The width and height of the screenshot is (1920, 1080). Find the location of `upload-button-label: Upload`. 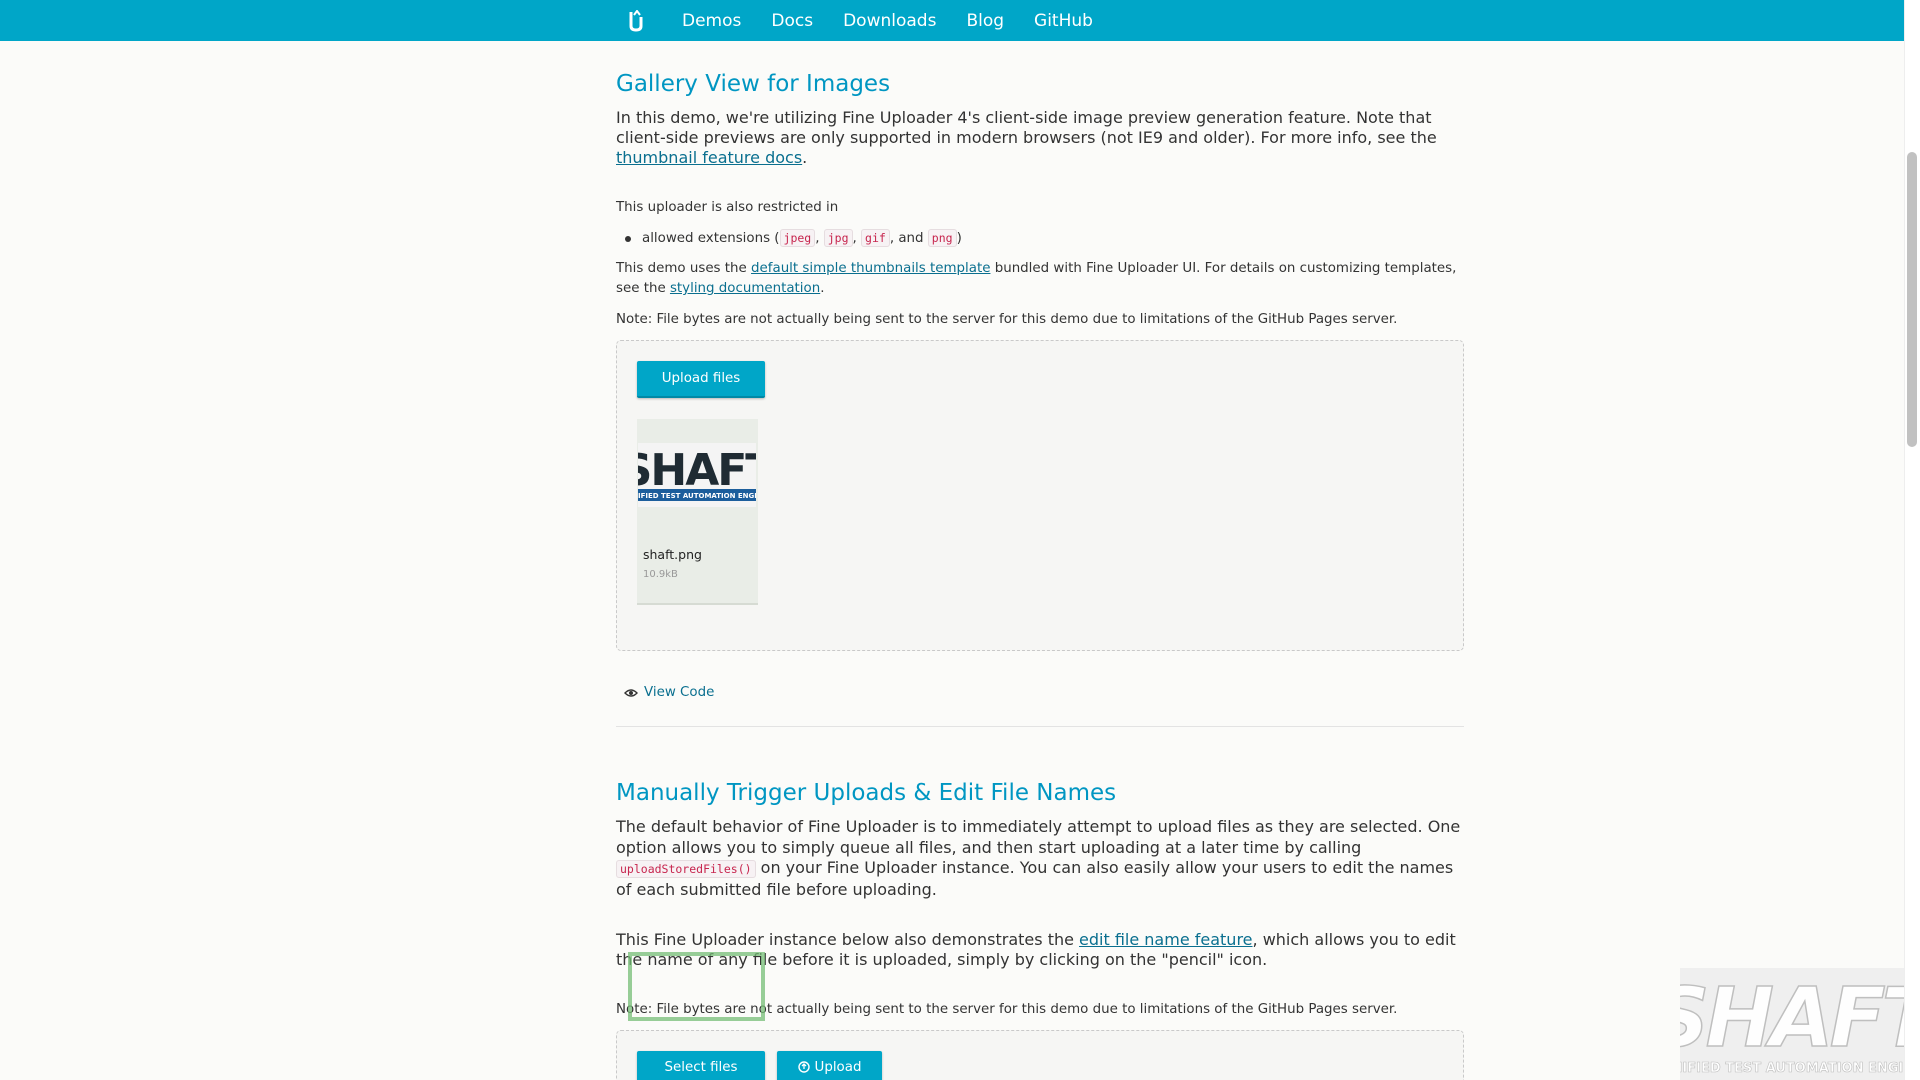

upload-button-label: Upload is located at coordinates (838, 1067).